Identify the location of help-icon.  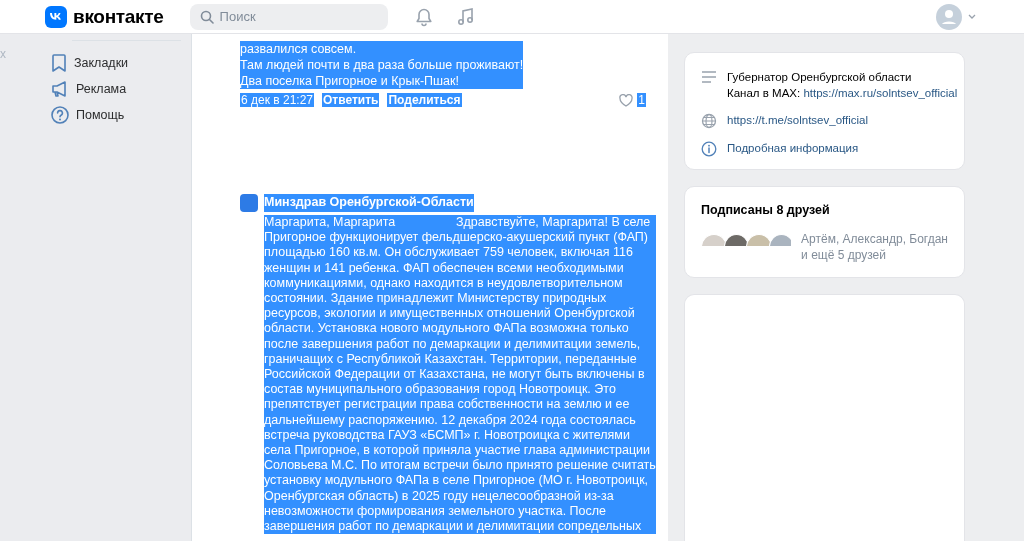
(60, 115).